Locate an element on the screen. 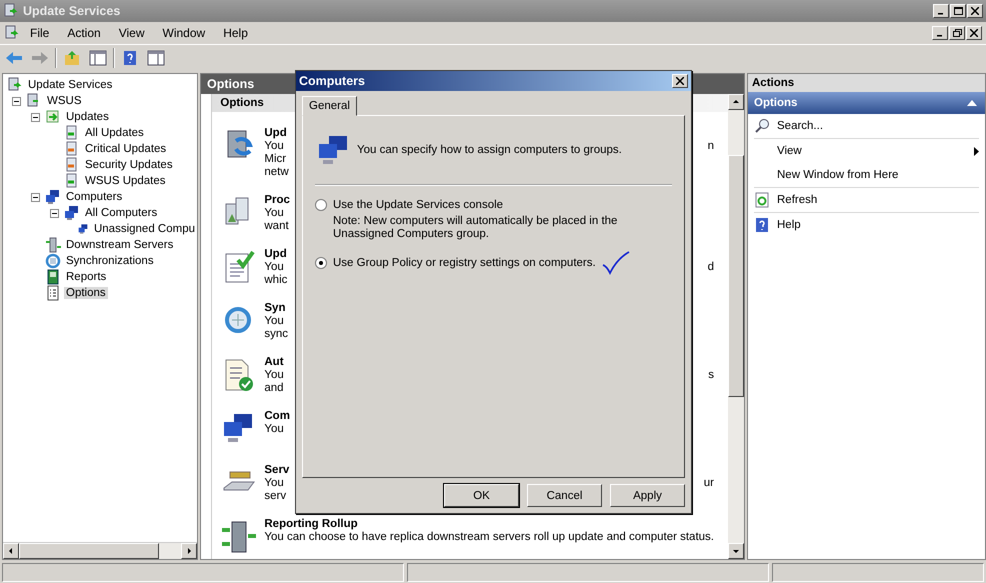 The width and height of the screenshot is (986, 583). dialog-title: Computers is located at coordinates (332, 81).